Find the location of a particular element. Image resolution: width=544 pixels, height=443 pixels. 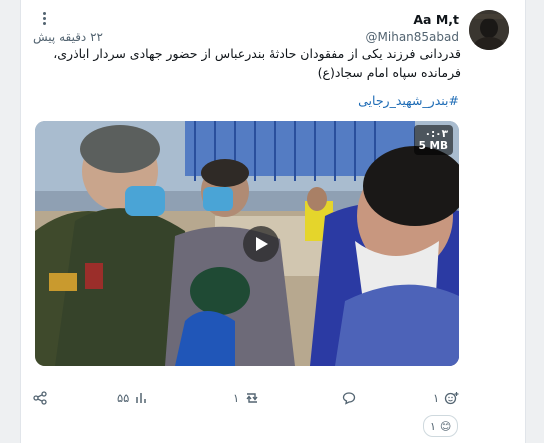

play-icon is located at coordinates (262, 244).